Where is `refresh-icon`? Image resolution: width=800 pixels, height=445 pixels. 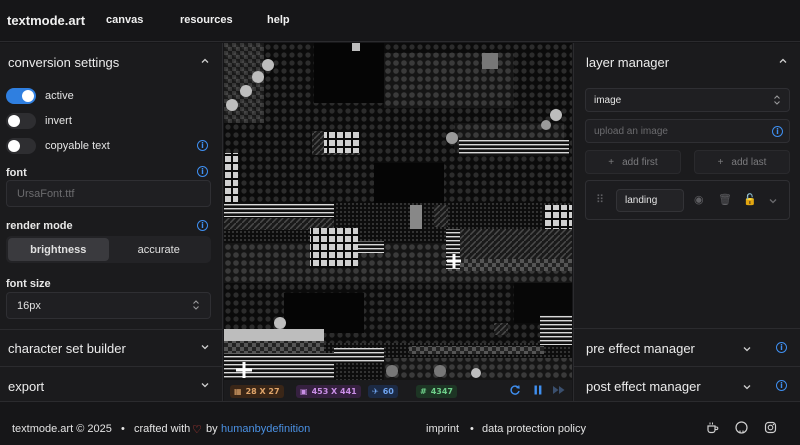
refresh-icon is located at coordinates (515, 391).